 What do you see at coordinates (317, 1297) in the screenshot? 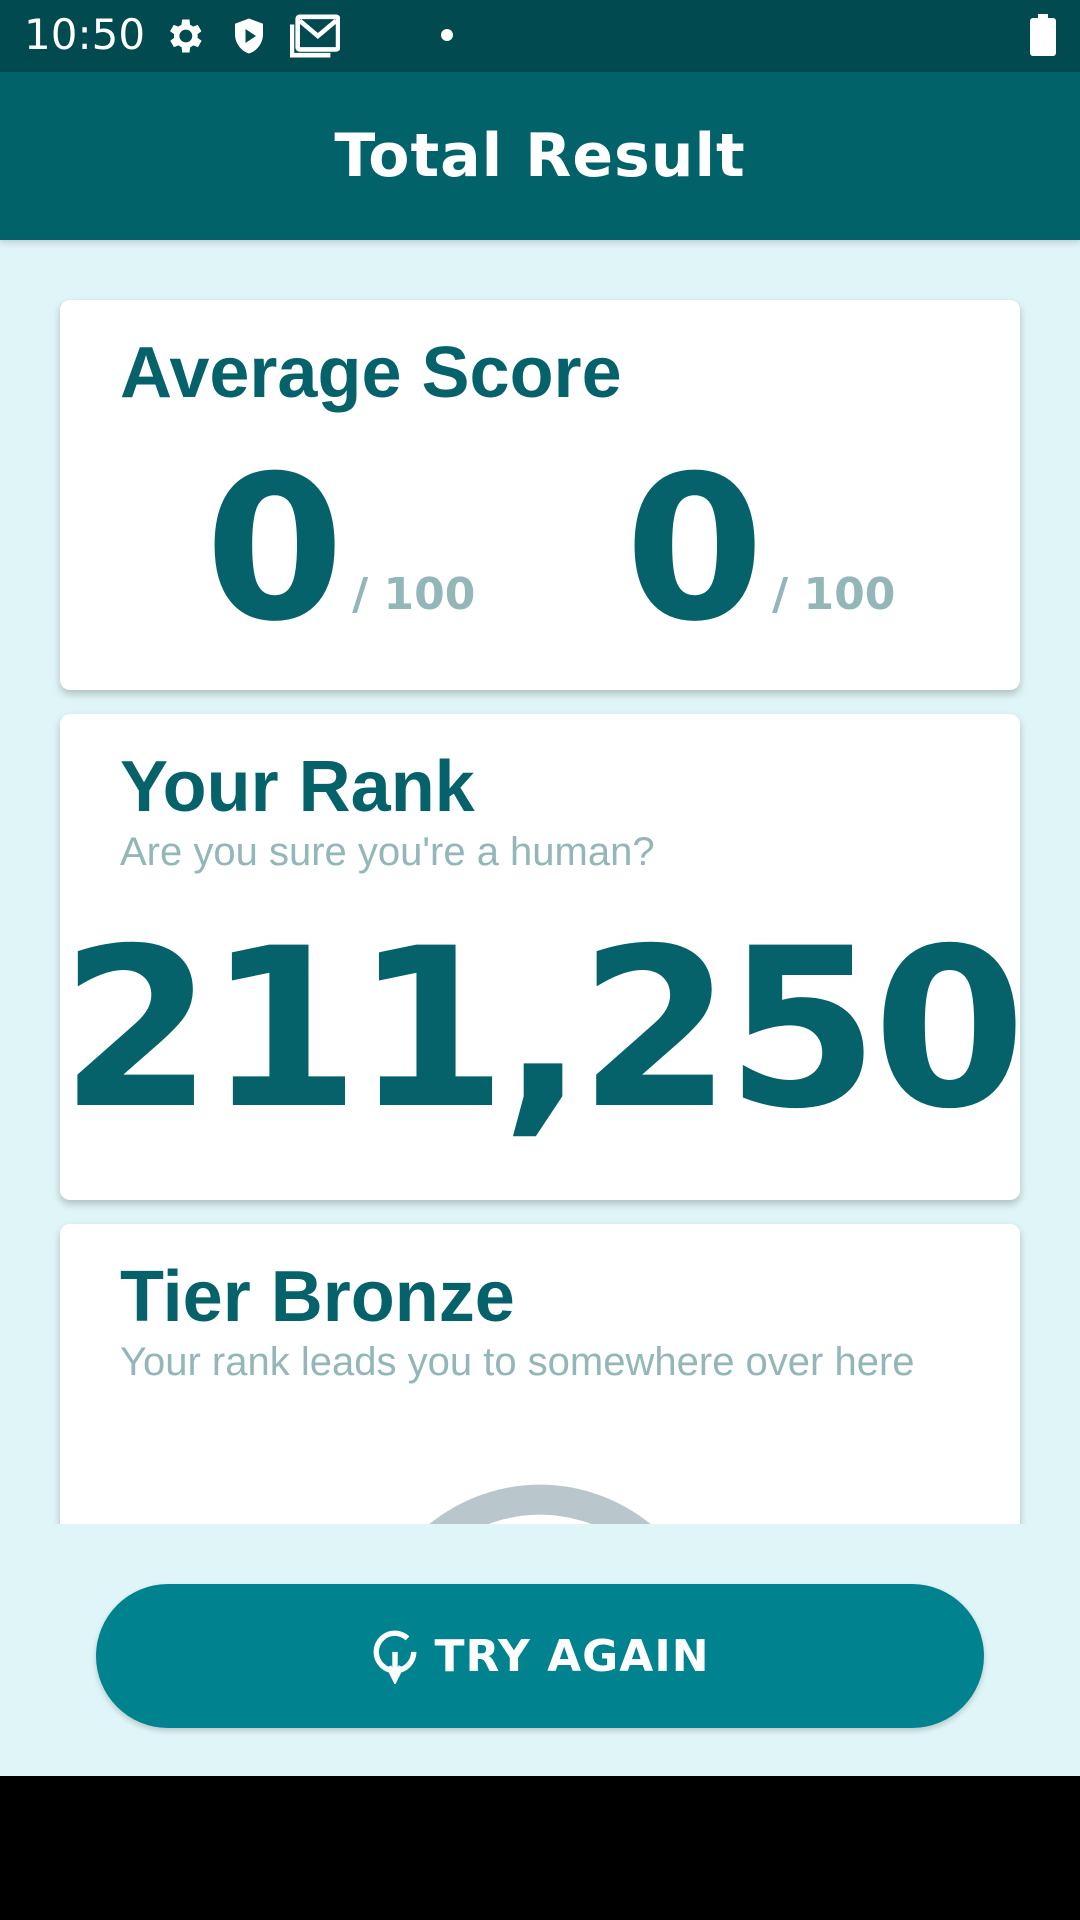
I see `tier-title: Tier Bronze` at bounding box center [317, 1297].